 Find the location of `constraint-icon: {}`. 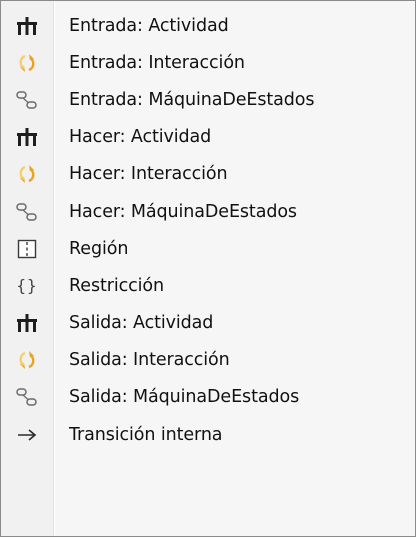

constraint-icon: {} is located at coordinates (27, 286).